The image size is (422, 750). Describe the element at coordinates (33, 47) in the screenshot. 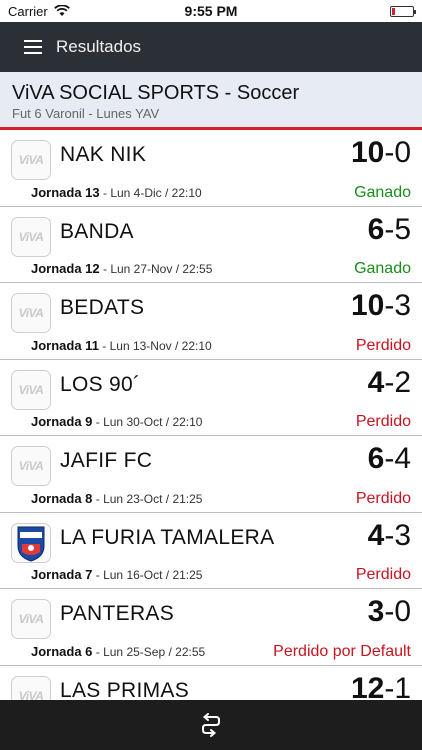

I see `hamburger-menu-icon` at that location.